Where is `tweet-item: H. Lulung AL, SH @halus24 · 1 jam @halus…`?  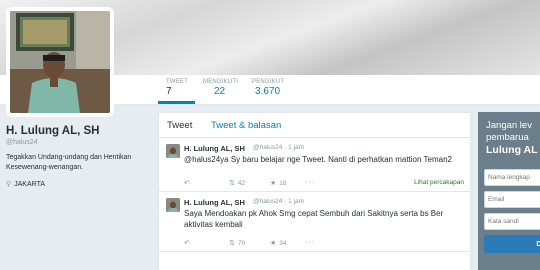 tweet-item: H. Lulung AL, SH @halus24 · 1 jam @halus… is located at coordinates (314, 165).